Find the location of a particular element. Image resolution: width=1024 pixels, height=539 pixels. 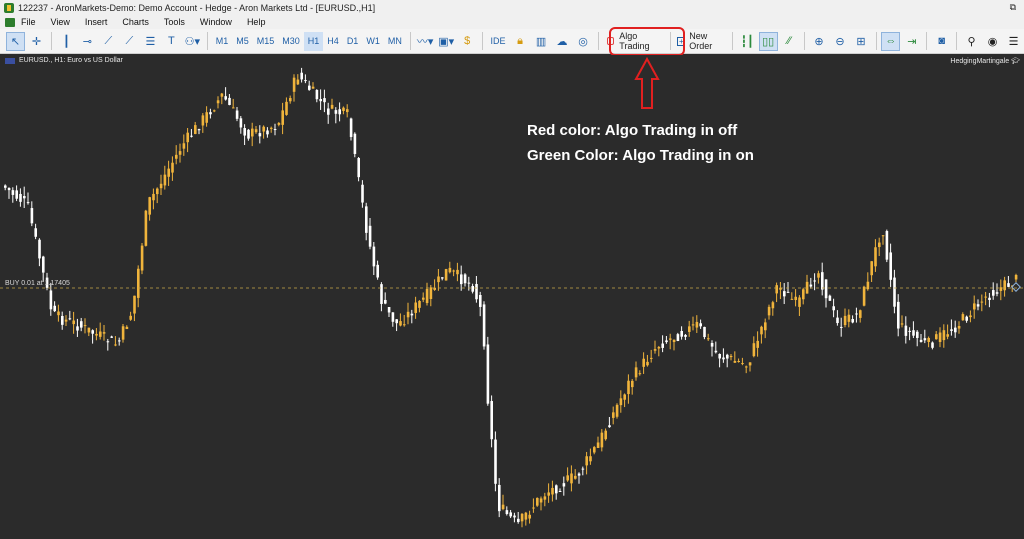

vps-cloud-icon: ☁ is located at coordinates (562, 41).